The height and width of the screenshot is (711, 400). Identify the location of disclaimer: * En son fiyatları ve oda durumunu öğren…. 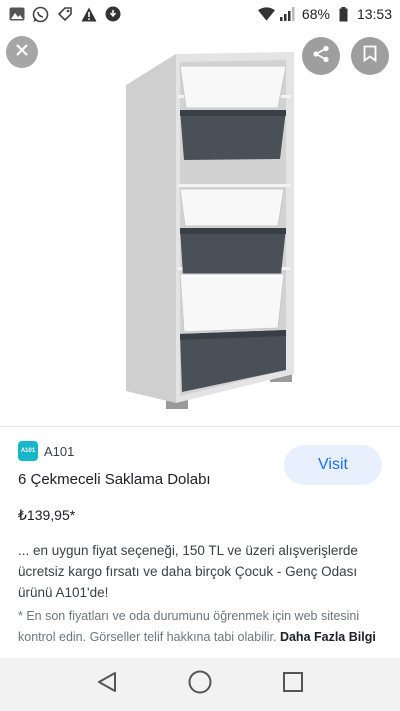
(202, 632).